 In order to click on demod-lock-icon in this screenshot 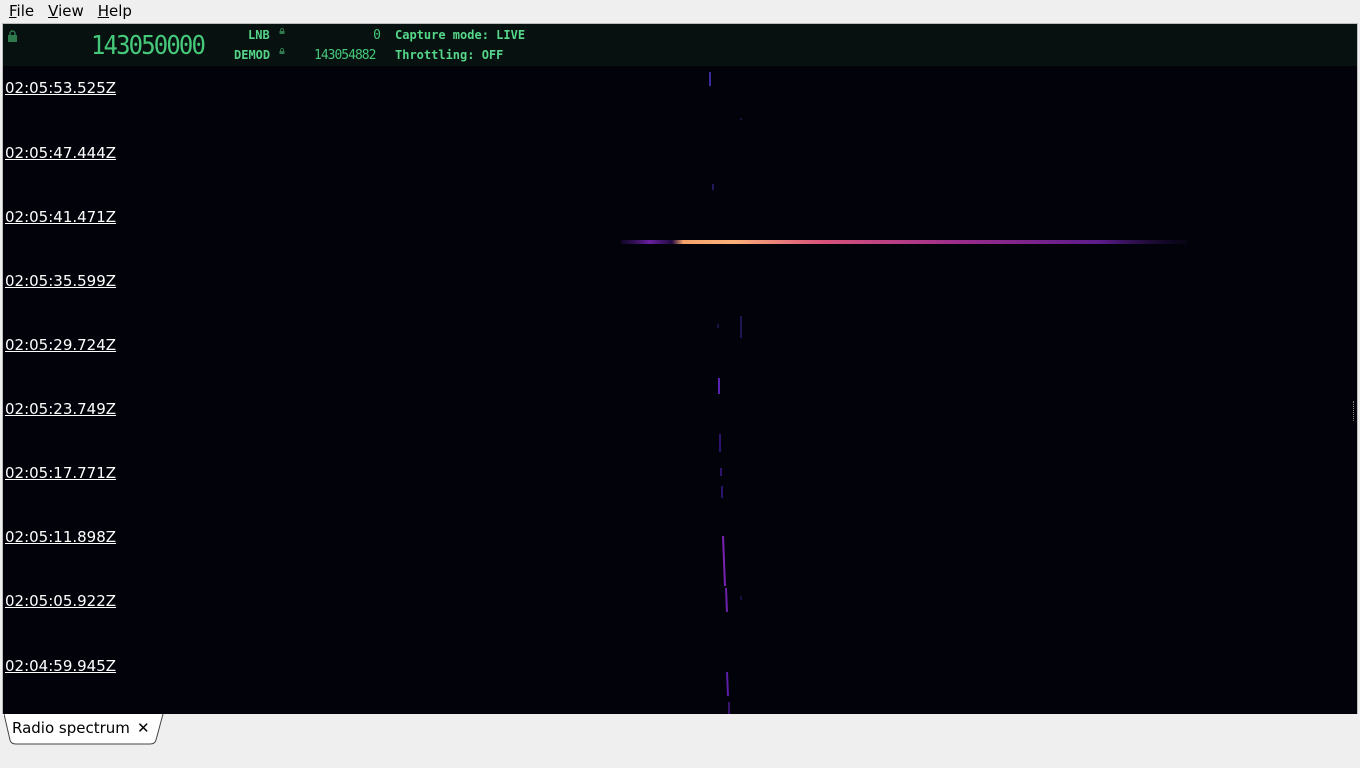, I will do `click(282, 51)`.